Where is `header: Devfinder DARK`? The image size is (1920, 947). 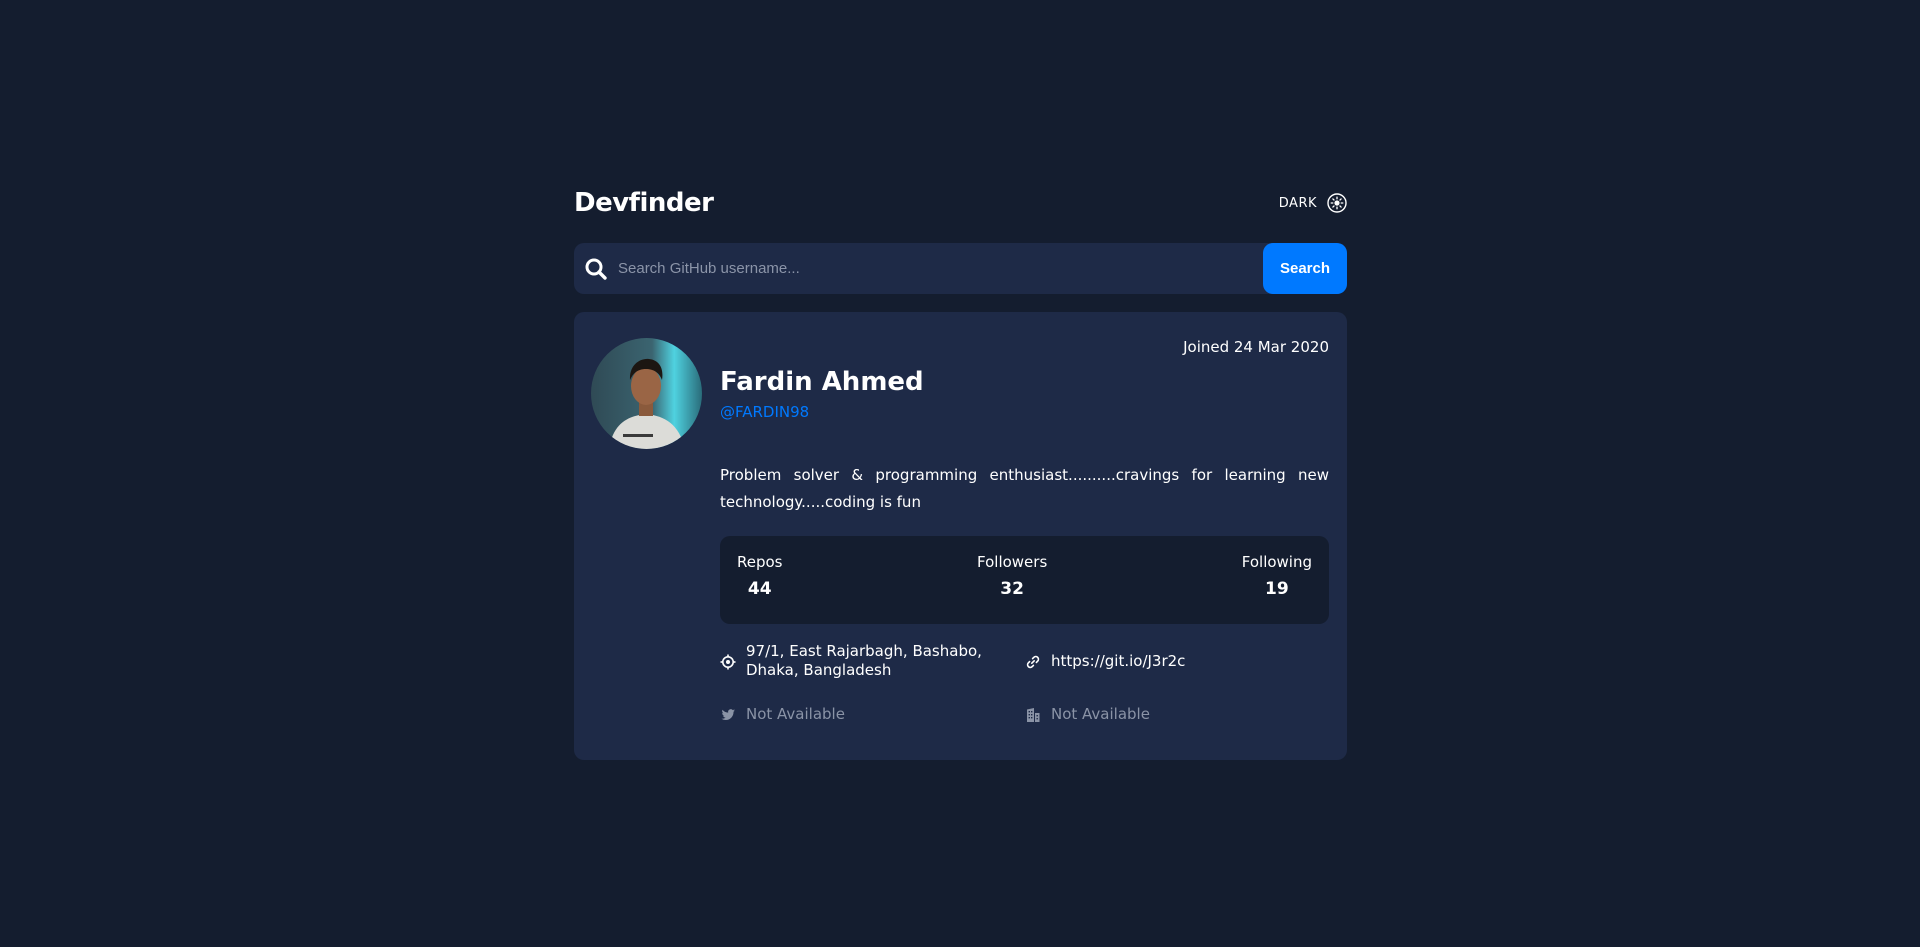 header: Devfinder DARK is located at coordinates (960, 203).